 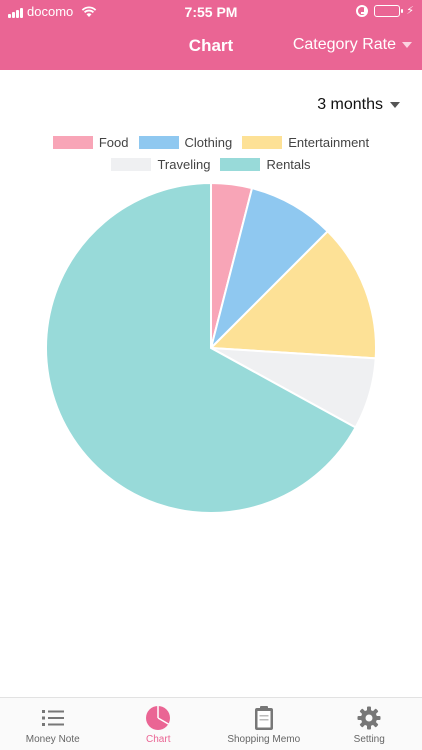 What do you see at coordinates (208, 142) in the screenshot?
I see `legend-label: Clothing` at bounding box center [208, 142].